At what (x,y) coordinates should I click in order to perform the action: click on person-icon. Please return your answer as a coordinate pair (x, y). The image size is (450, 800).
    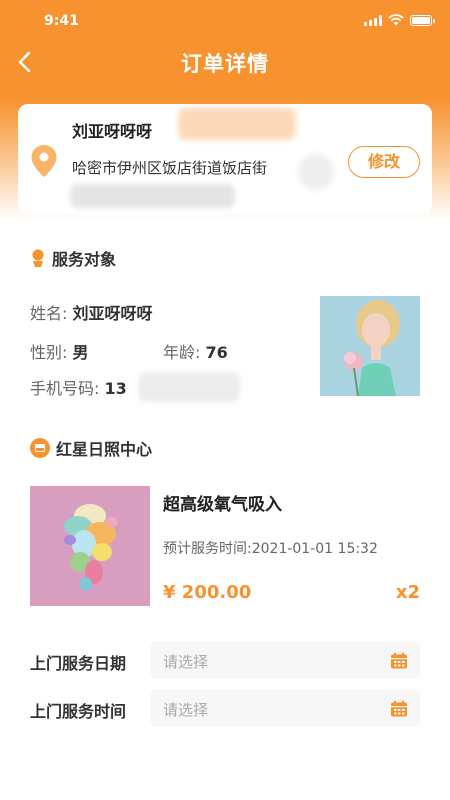
    Looking at the image, I should click on (38, 258).